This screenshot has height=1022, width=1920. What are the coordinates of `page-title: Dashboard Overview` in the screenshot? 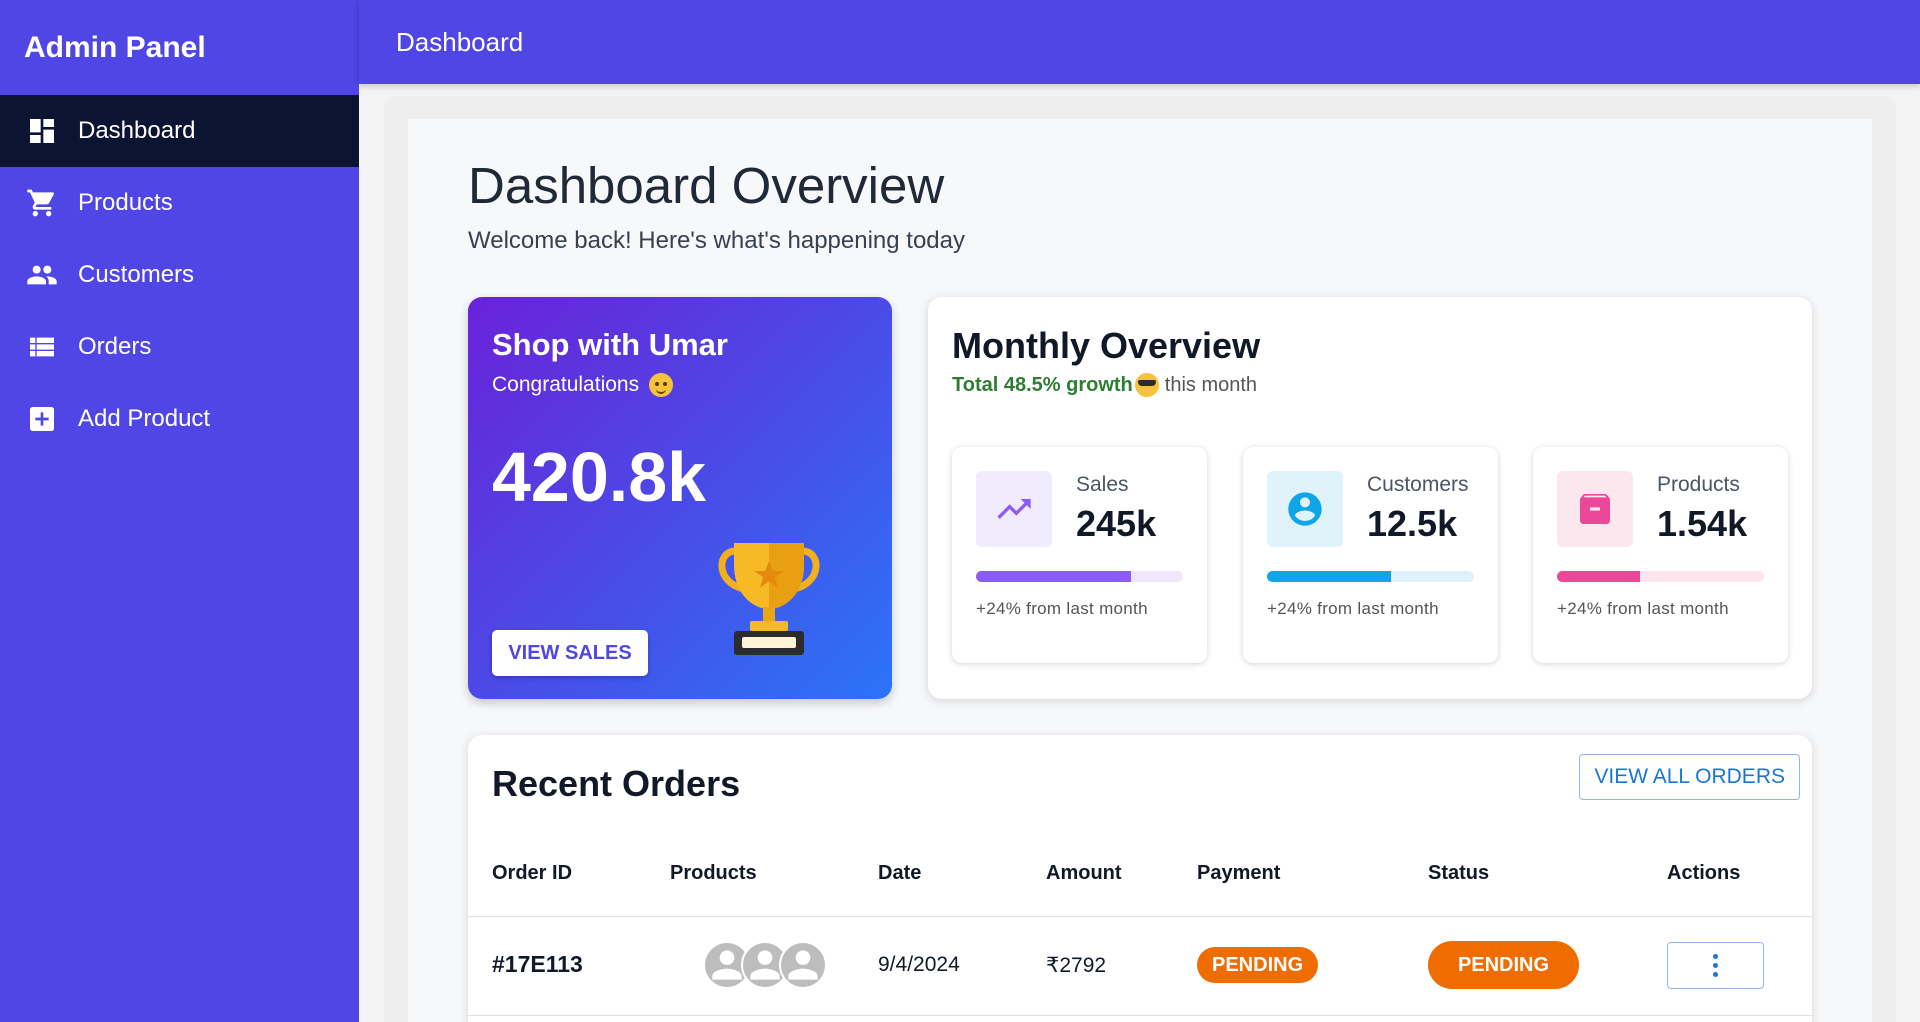 It's located at (706, 185).